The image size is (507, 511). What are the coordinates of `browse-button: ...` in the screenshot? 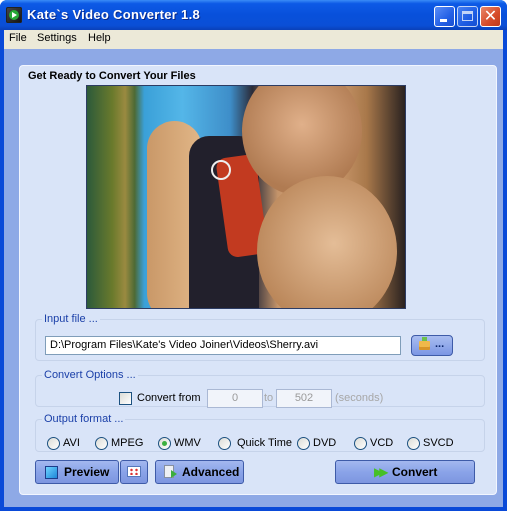 It's located at (432, 345).